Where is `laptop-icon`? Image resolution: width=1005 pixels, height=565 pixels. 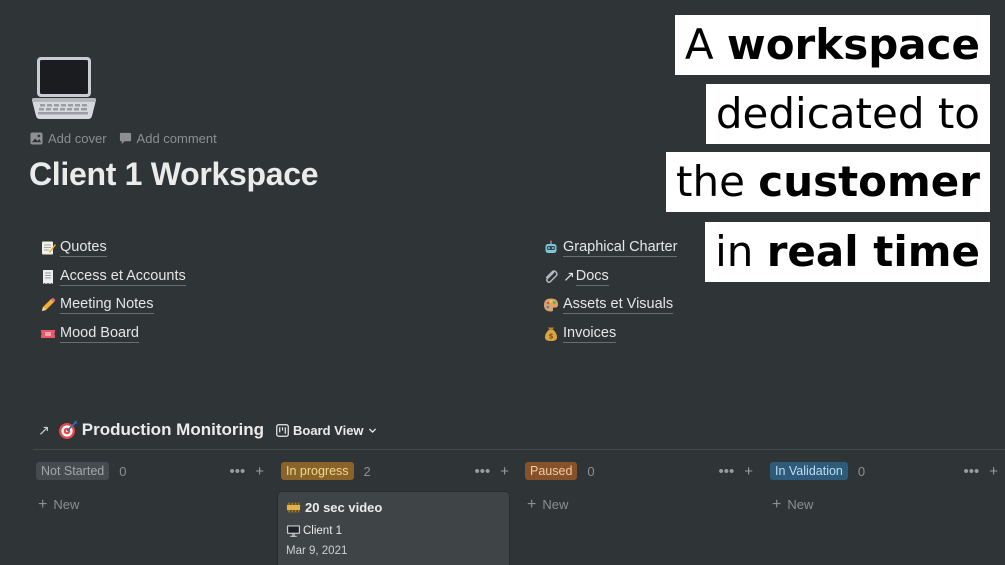
laptop-icon is located at coordinates (64, 88).